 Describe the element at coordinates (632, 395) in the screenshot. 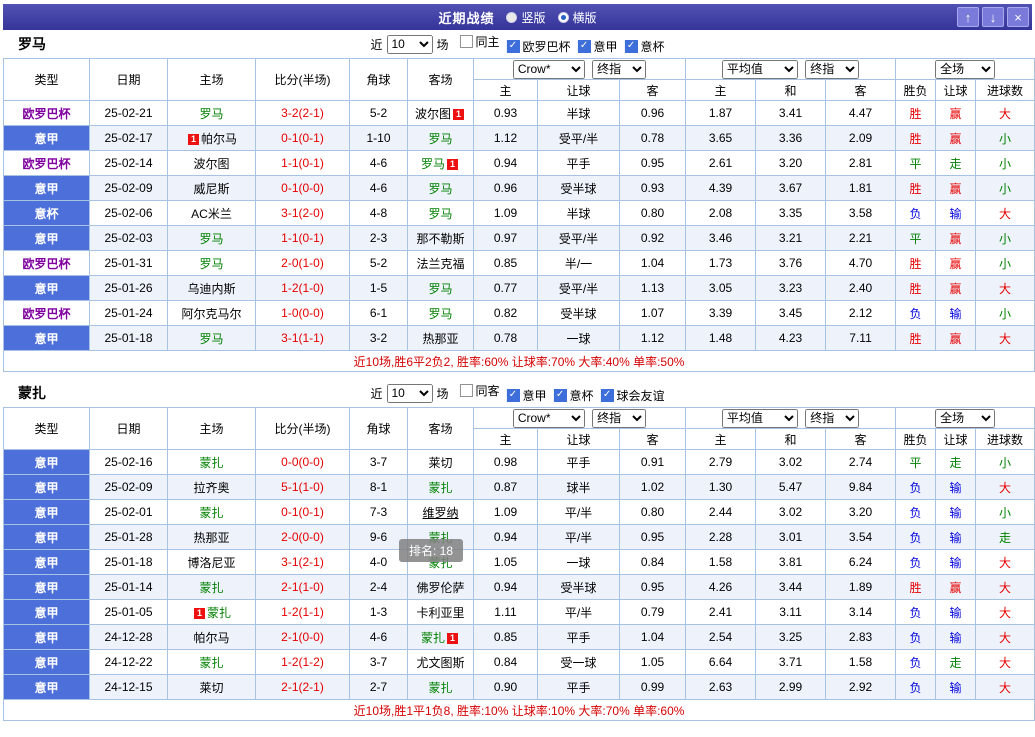

I see `filter-checkbox: ✓ 球会友谊` at that location.